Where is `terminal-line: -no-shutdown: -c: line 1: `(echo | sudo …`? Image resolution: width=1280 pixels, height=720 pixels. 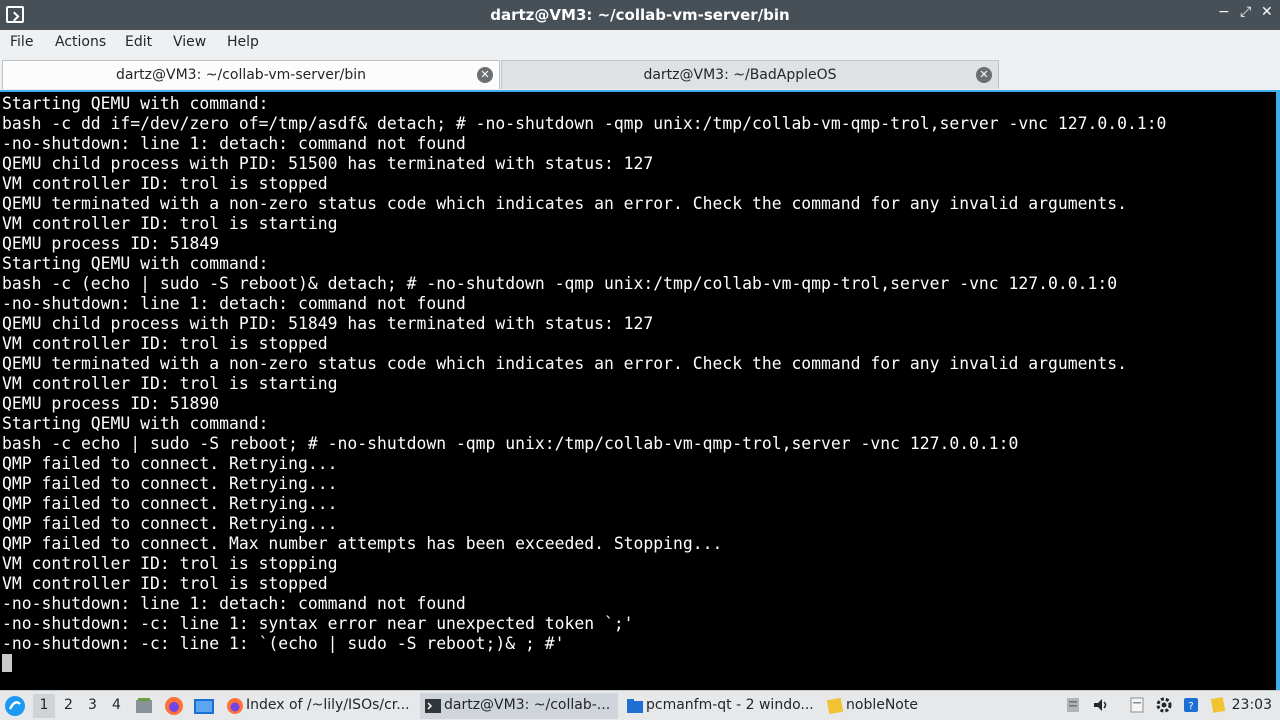
terminal-line: -no-shutdown: -c: line 1: `(echo | sudo … is located at coordinates (283, 643).